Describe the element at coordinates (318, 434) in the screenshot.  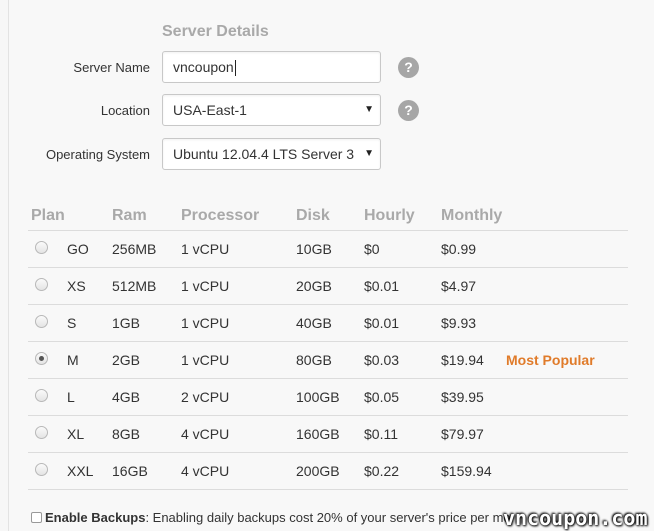
I see `plan-disk: 160GB` at that location.